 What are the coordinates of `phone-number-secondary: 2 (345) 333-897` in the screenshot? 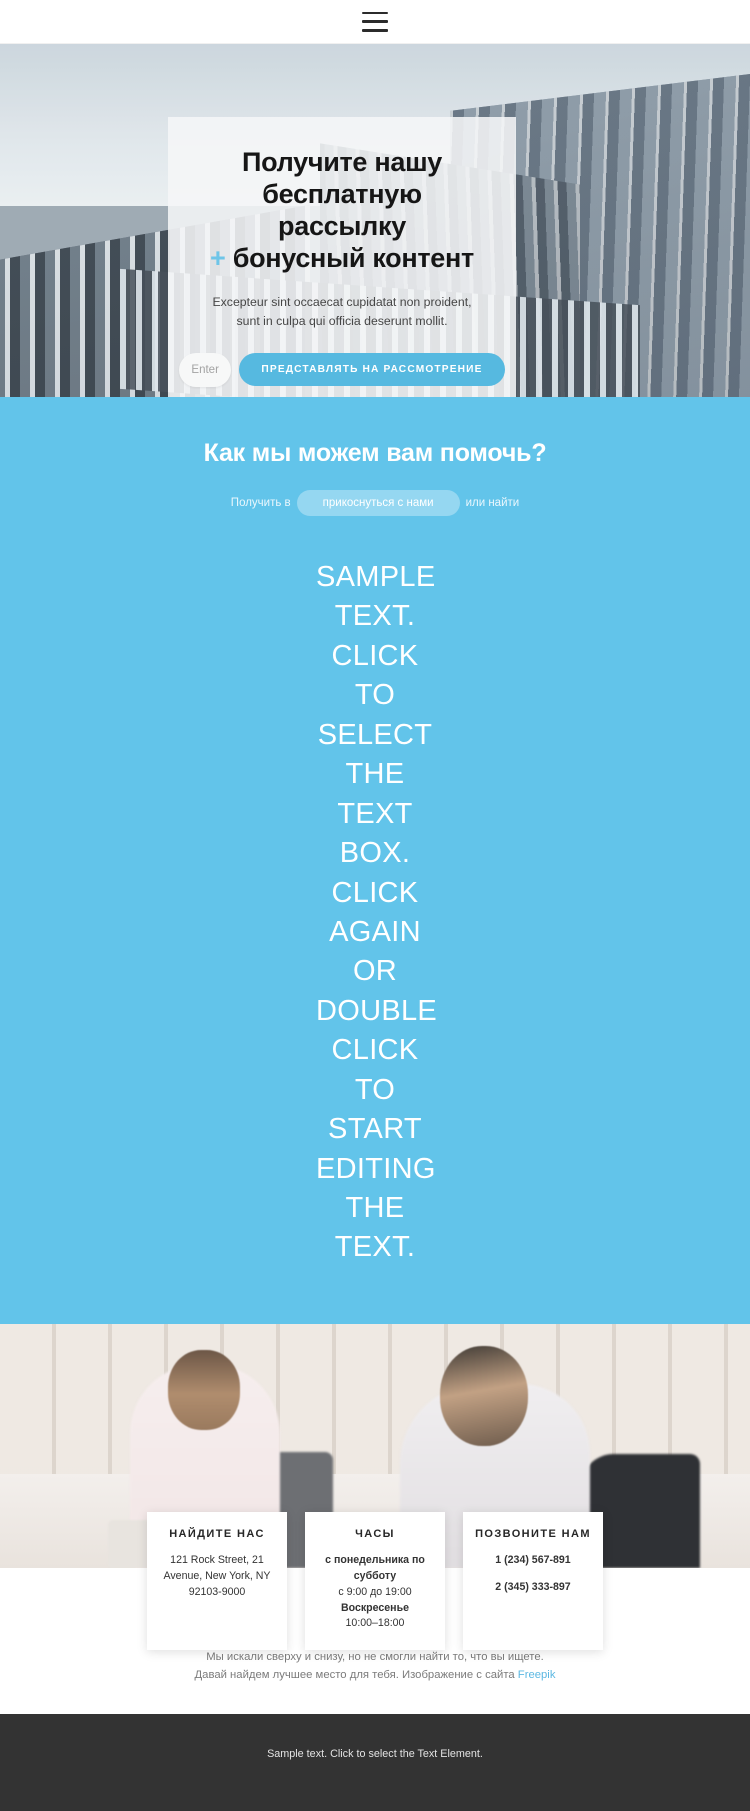 It's located at (533, 1586).